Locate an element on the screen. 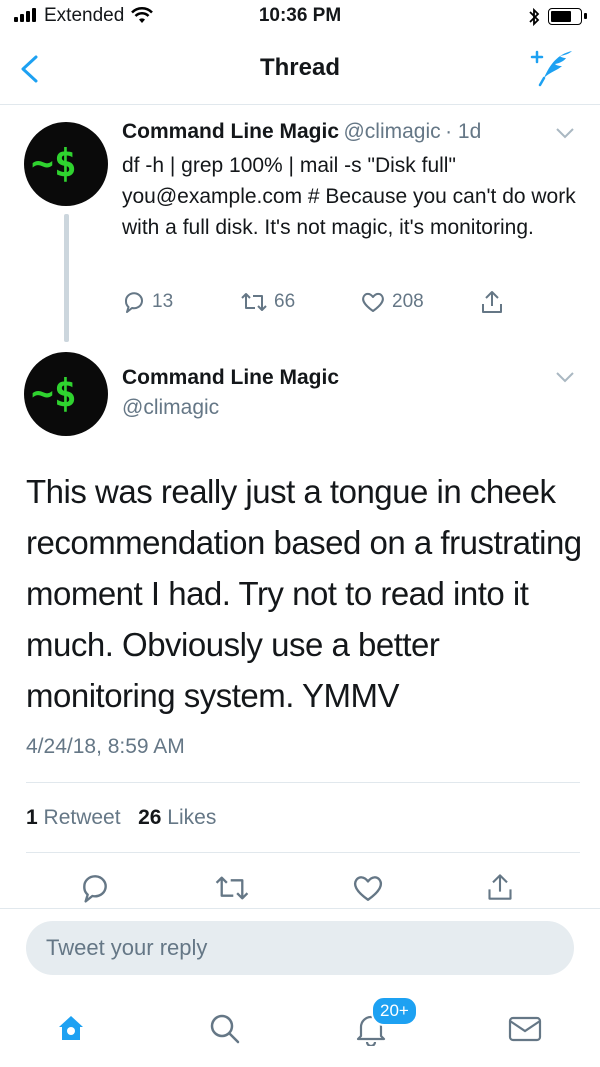 This screenshot has width=600, height=1067. retweet-count: 66 is located at coordinates (285, 301).